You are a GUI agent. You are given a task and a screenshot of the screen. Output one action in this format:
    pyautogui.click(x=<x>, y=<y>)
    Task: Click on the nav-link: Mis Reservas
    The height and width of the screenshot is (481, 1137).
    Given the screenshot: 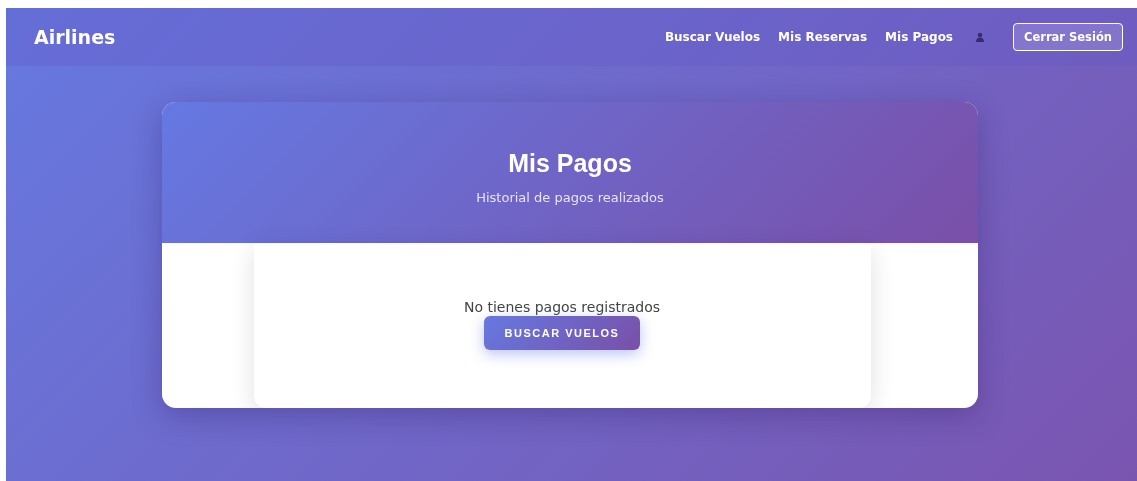 What is the action you would take?
    pyautogui.click(x=823, y=37)
    